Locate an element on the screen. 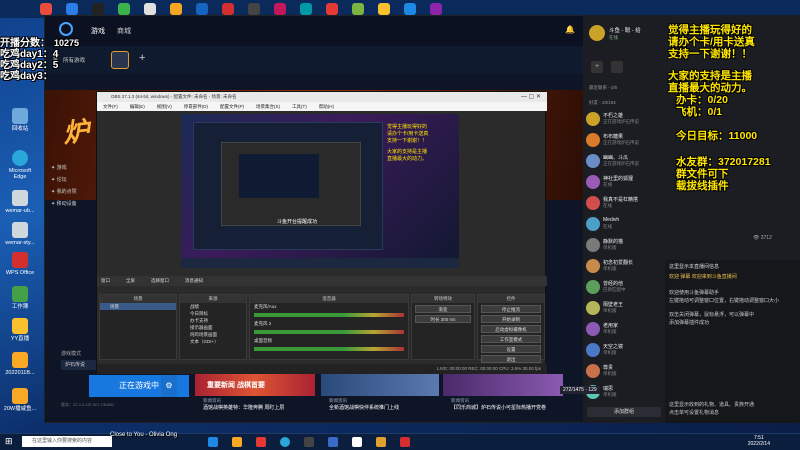  tab-all-games: 所有游戏 is located at coordinates (74, 60).